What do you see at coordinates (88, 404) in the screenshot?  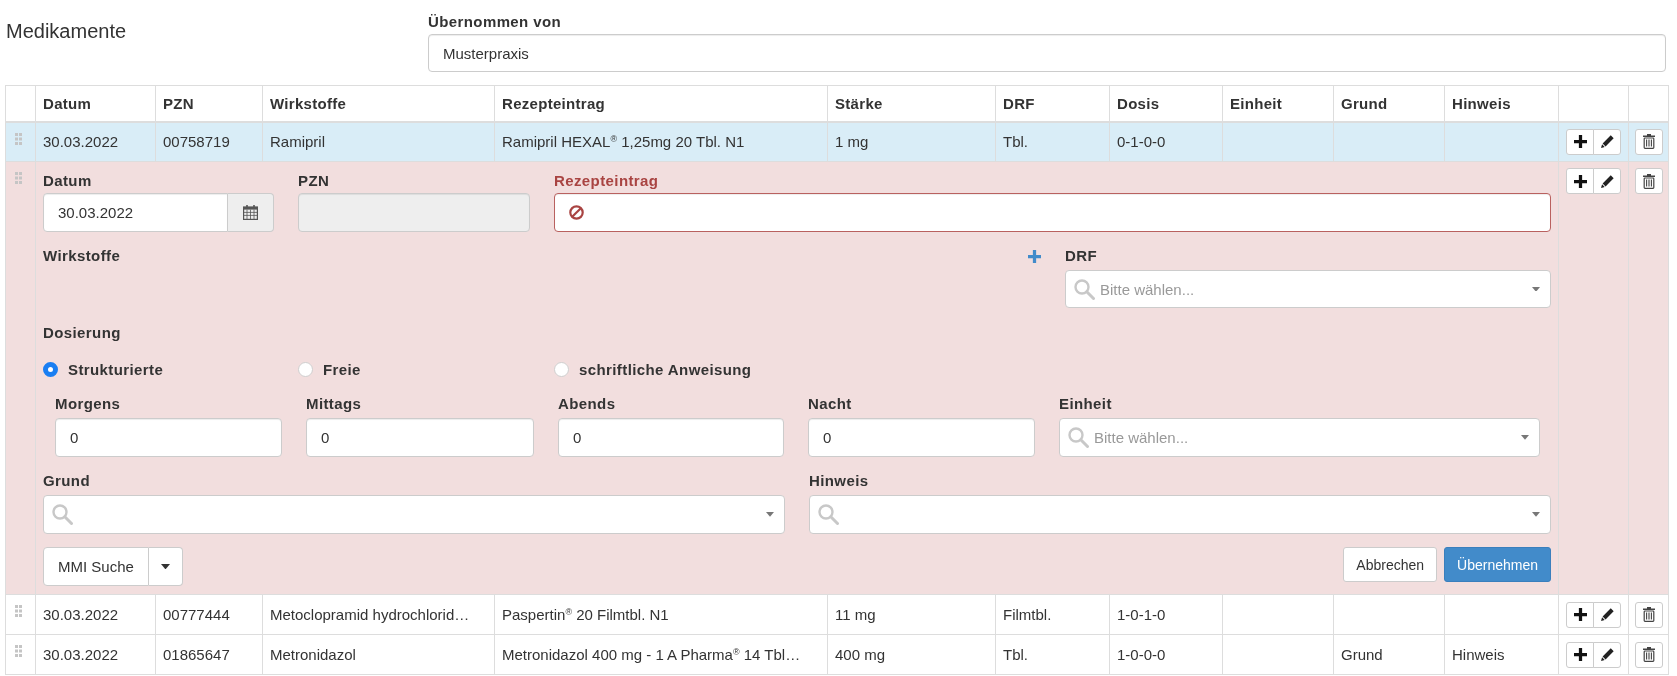 I see `field-label: Morgens` at bounding box center [88, 404].